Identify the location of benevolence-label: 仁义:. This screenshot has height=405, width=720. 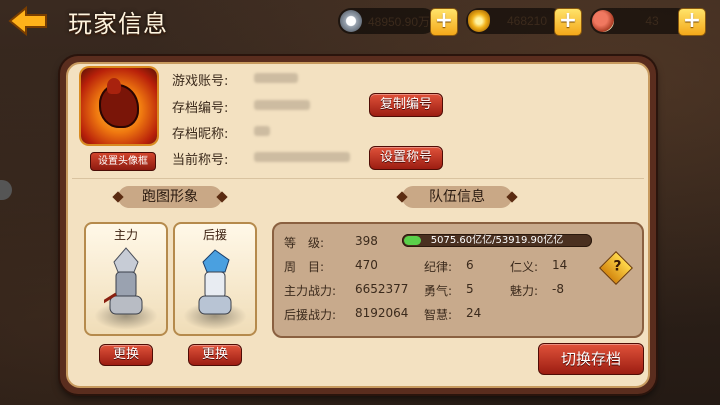
(524, 267).